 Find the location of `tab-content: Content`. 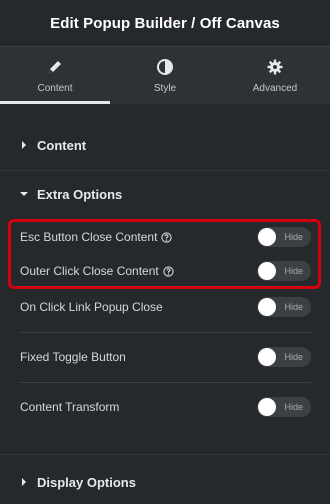

tab-content: Content is located at coordinates (55, 75).